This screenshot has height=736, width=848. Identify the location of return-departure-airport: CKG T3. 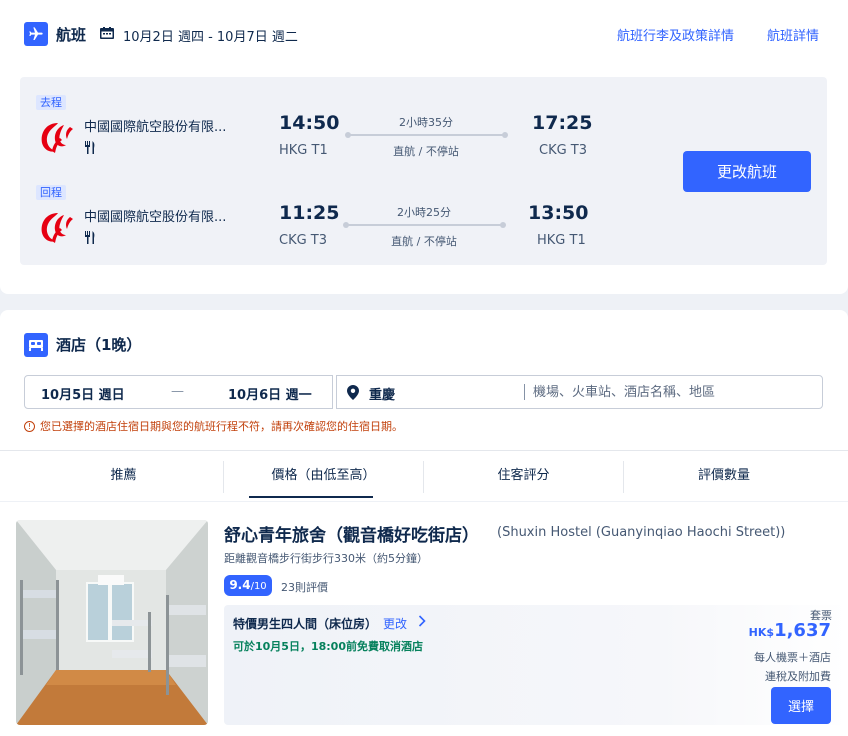
(303, 240).